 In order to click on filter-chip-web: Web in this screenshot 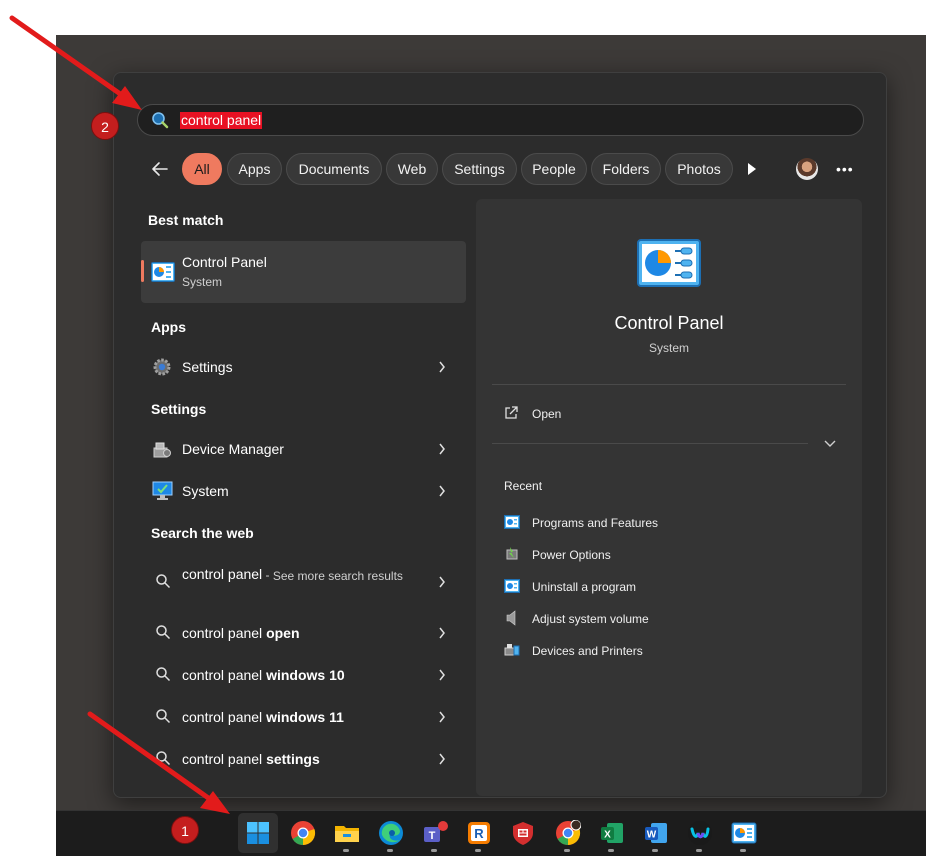, I will do `click(412, 169)`.